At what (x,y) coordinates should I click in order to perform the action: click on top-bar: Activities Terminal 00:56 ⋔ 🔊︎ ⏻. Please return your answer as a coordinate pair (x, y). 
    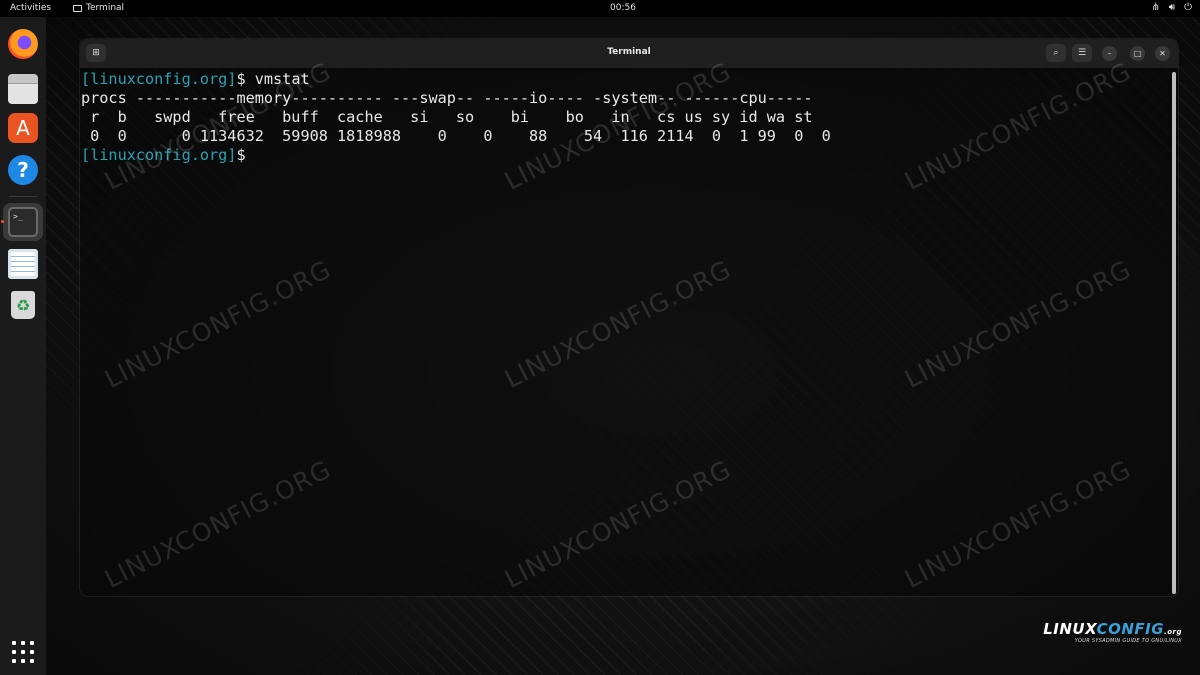
    Looking at the image, I should click on (600, 8).